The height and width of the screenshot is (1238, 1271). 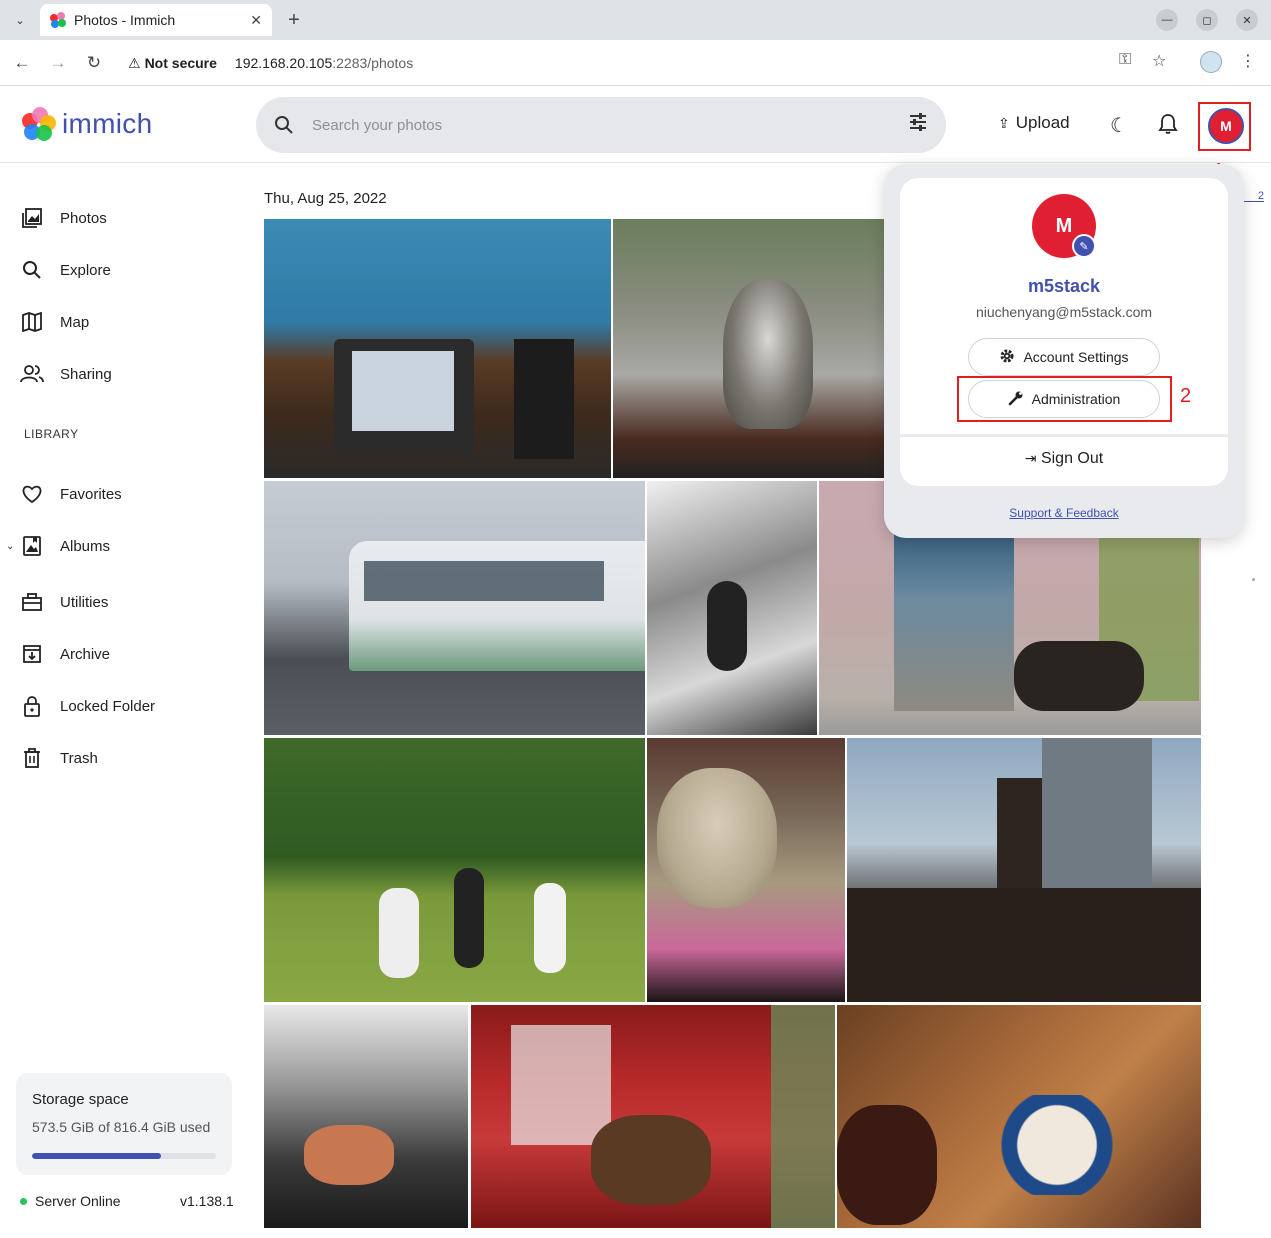 What do you see at coordinates (20, 20) in the screenshot?
I see `tab-search-chevron-icon: ⌄` at bounding box center [20, 20].